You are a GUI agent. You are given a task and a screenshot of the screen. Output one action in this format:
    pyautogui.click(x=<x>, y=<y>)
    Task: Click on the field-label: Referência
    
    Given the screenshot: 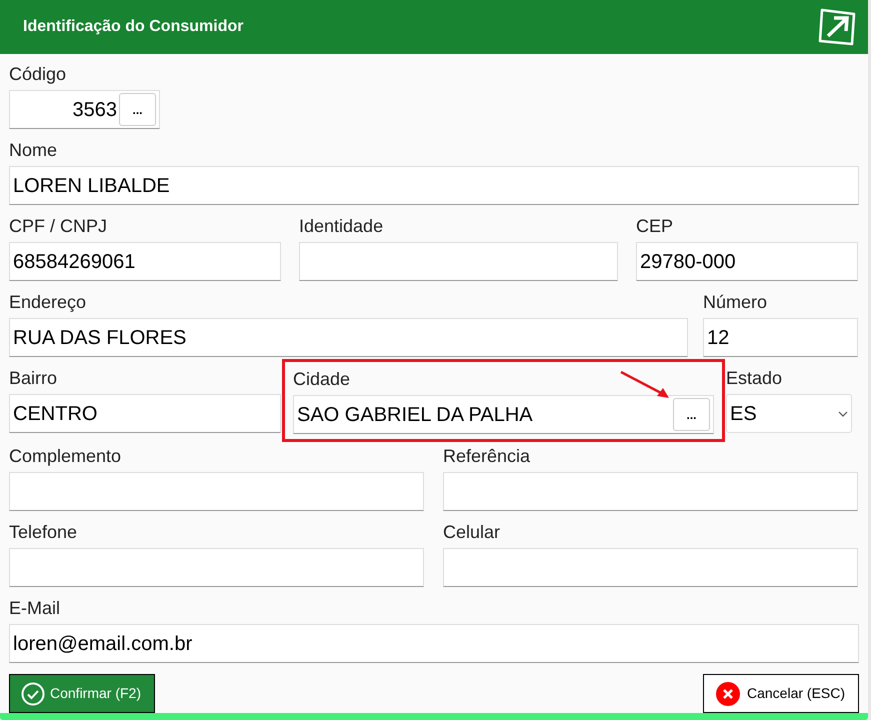 What is the action you would take?
    pyautogui.click(x=486, y=456)
    